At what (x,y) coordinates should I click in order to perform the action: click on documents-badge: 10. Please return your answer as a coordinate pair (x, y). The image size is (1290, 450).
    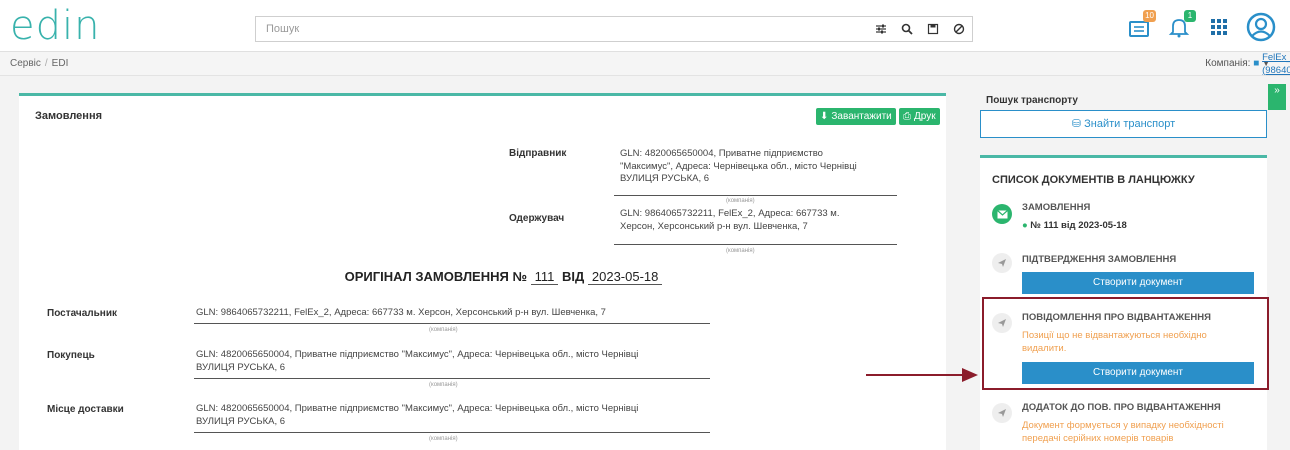
    Looking at the image, I should click on (1149, 16).